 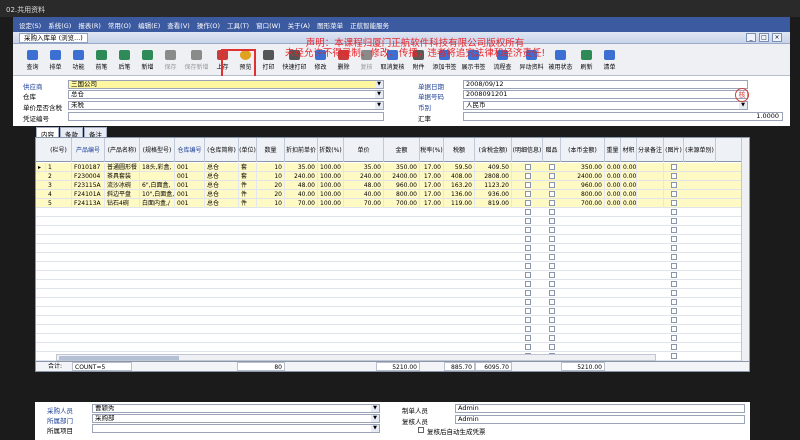 What do you see at coordinates (605, 105) in the screenshot?
I see `currency-field: 人民币 ▼` at bounding box center [605, 105].